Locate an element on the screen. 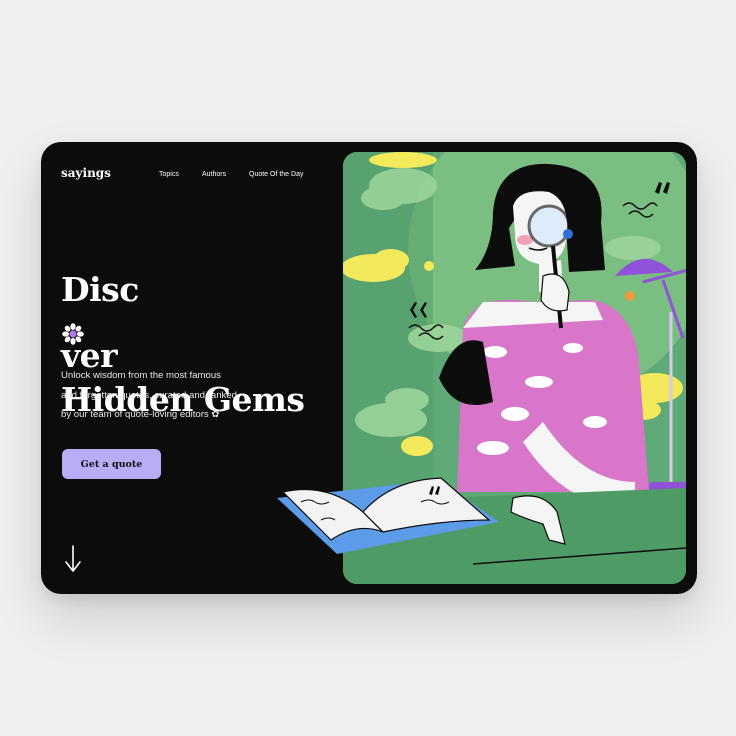  arrow-down-icon is located at coordinates (73, 559).